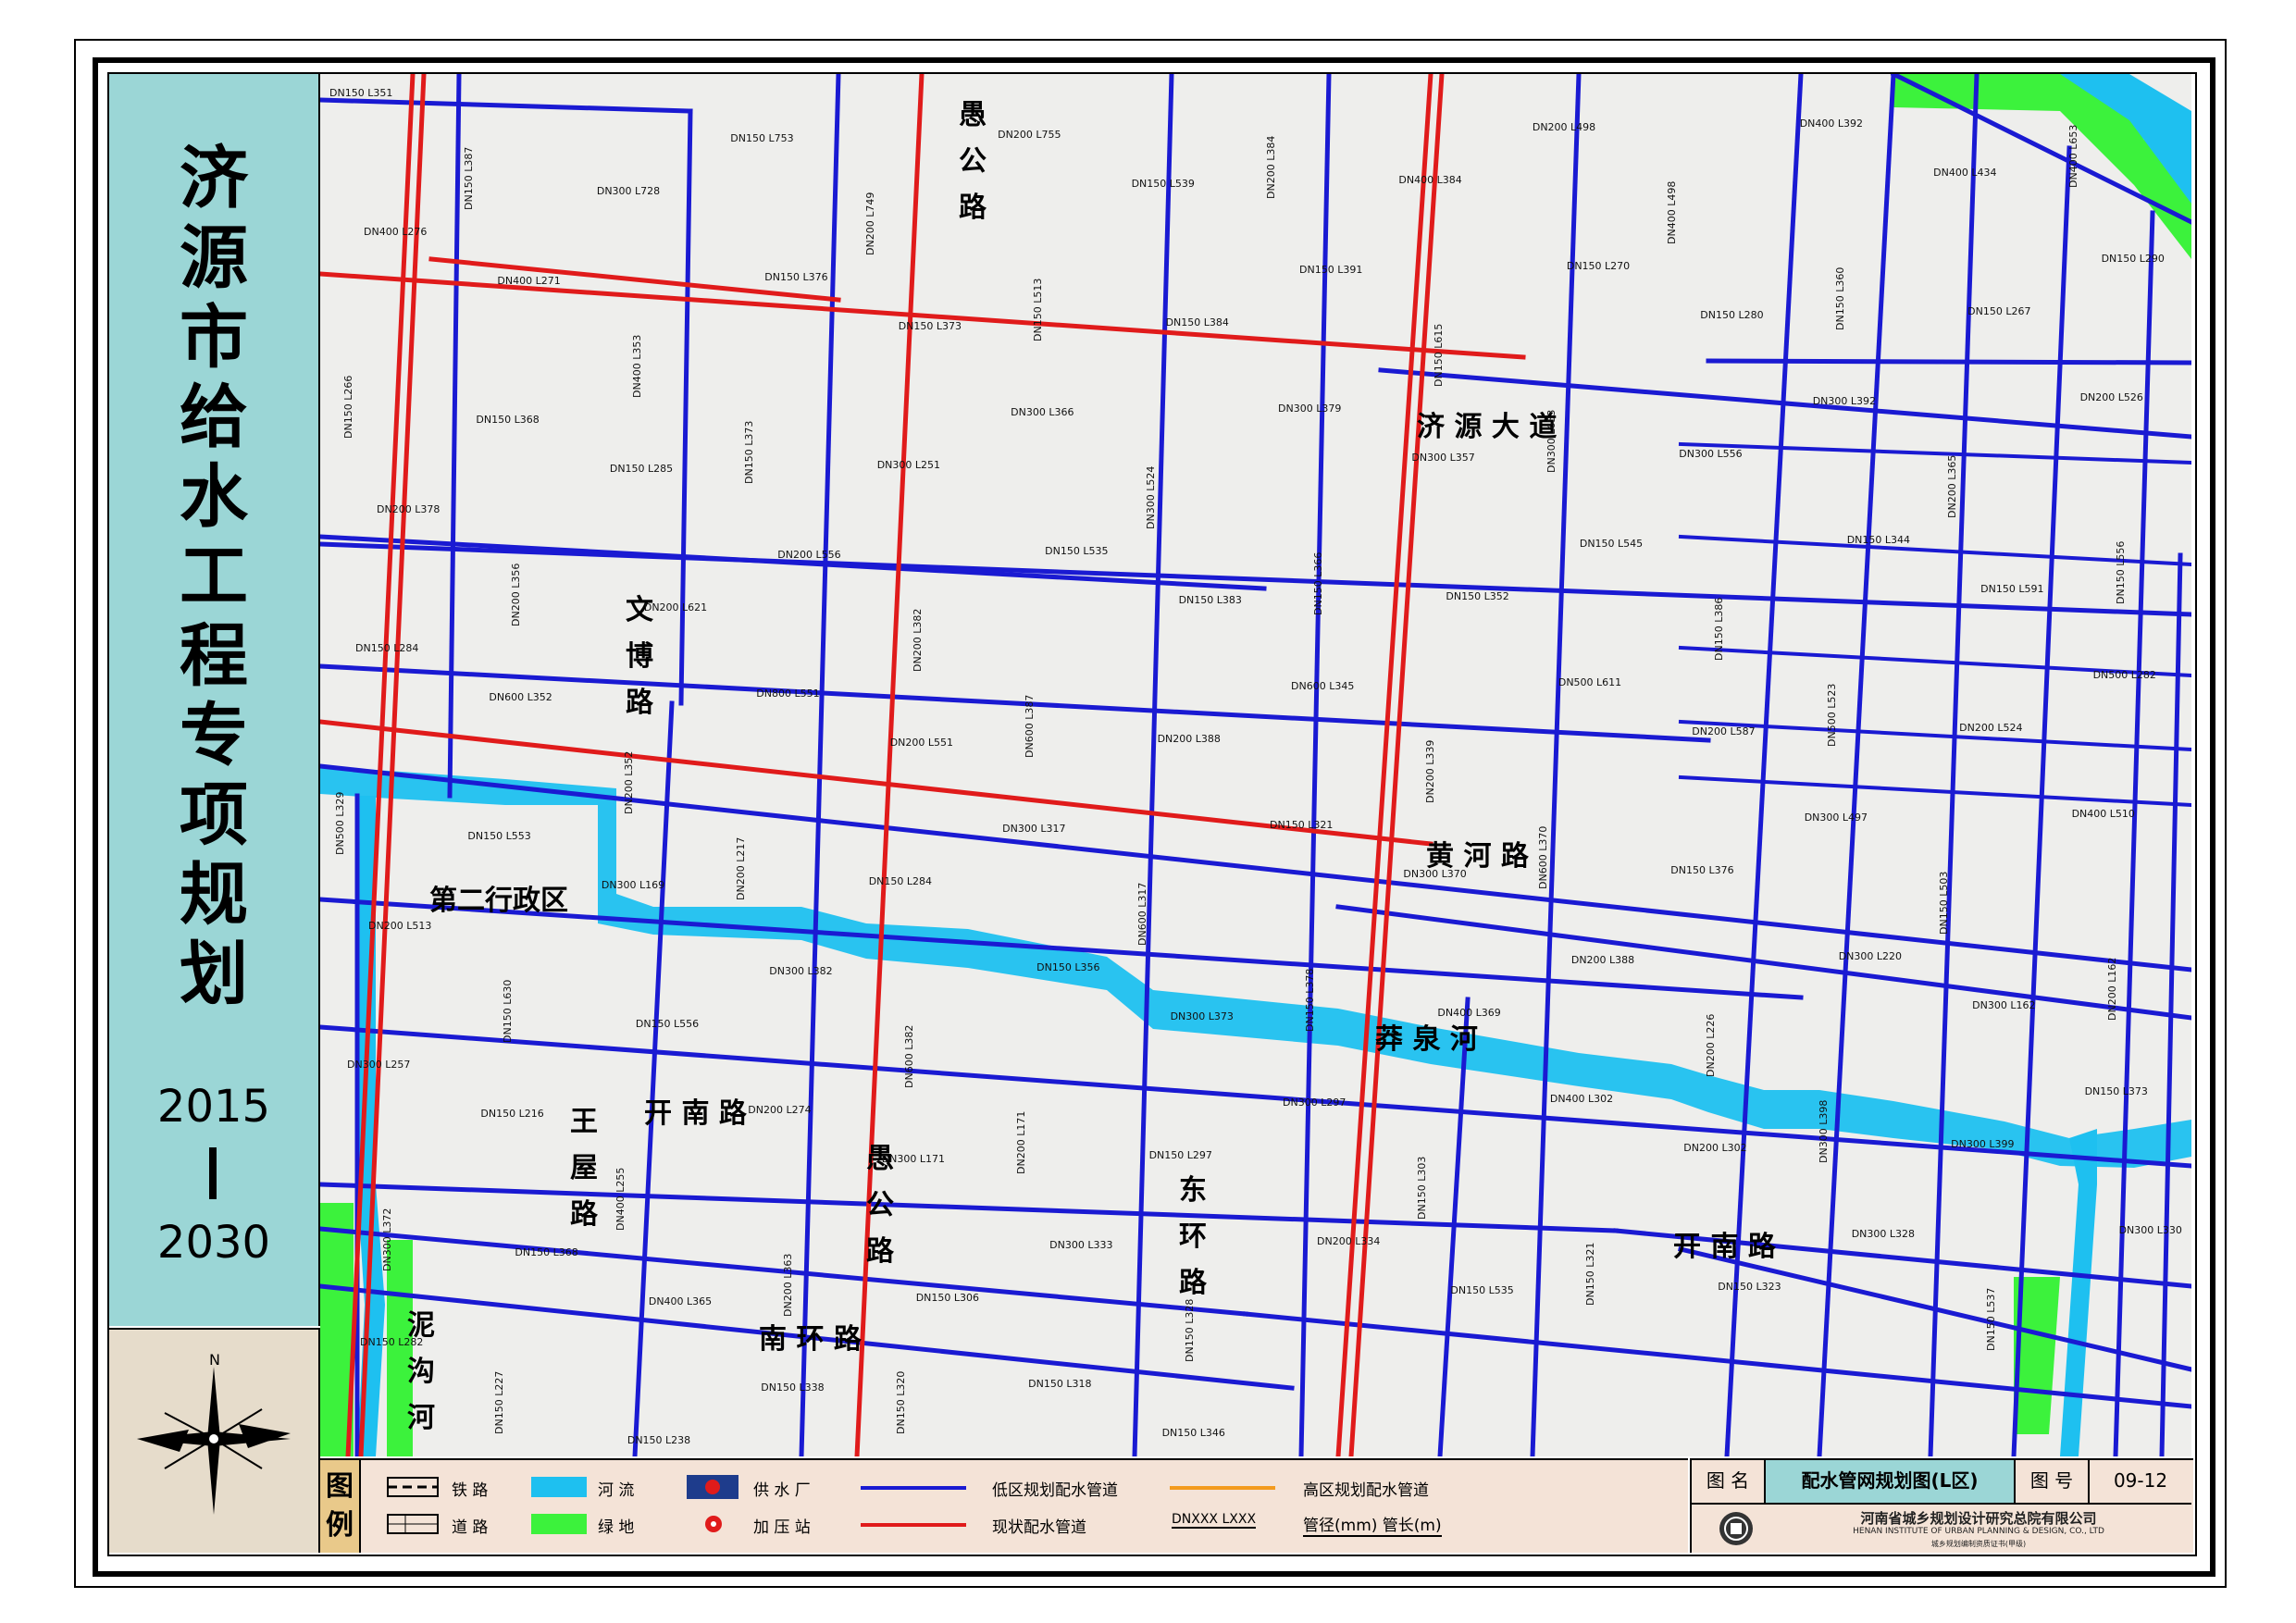 The image size is (2296, 1623). Describe the element at coordinates (909, 465) in the screenshot. I see `pipe-annotation: DN300 L251` at that location.